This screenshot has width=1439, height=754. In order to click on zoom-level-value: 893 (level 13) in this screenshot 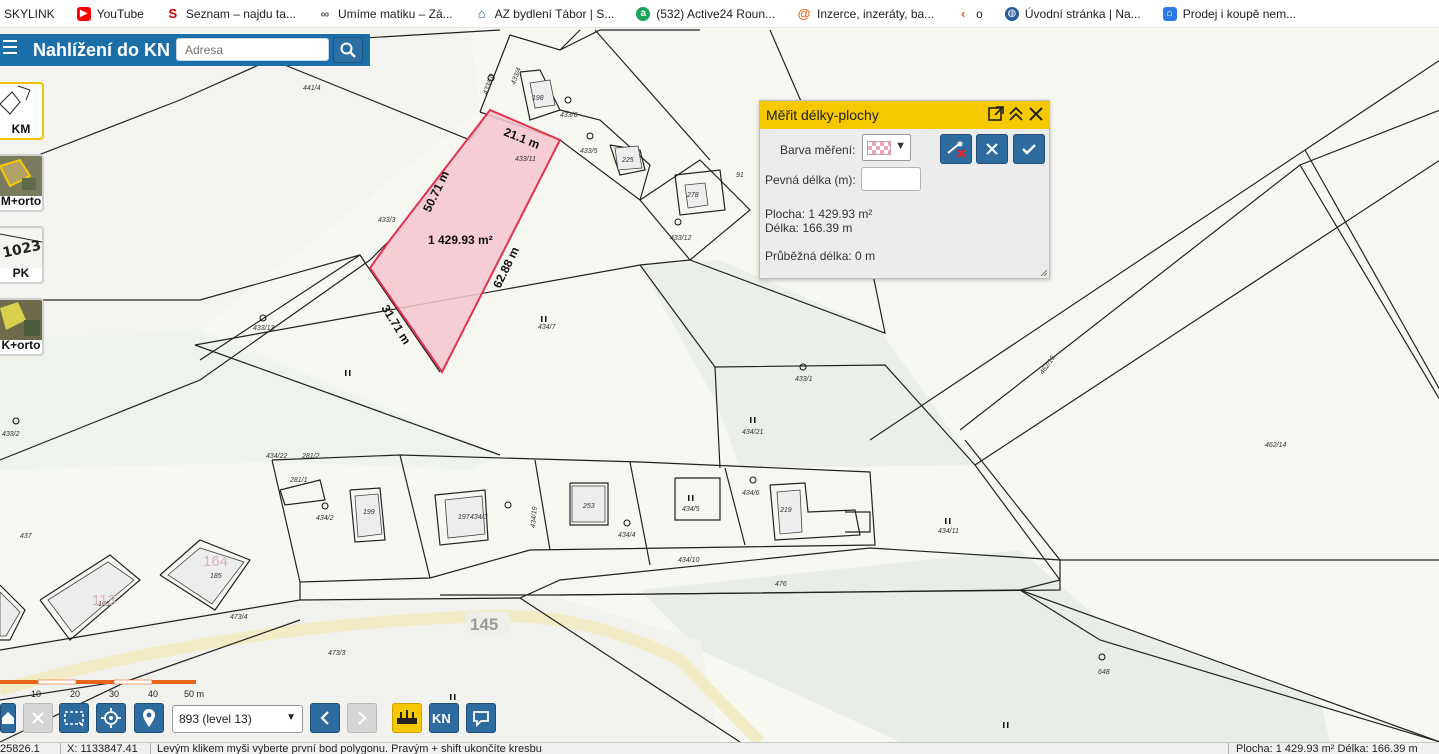, I will do `click(215, 719)`.